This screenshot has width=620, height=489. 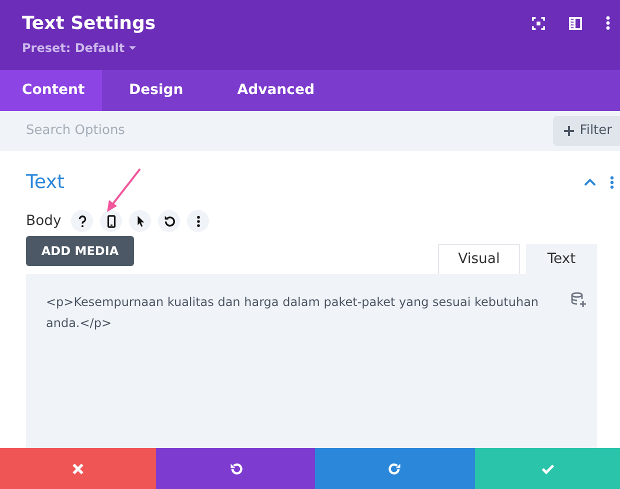 I want to click on collapse-icon, so click(x=590, y=182).